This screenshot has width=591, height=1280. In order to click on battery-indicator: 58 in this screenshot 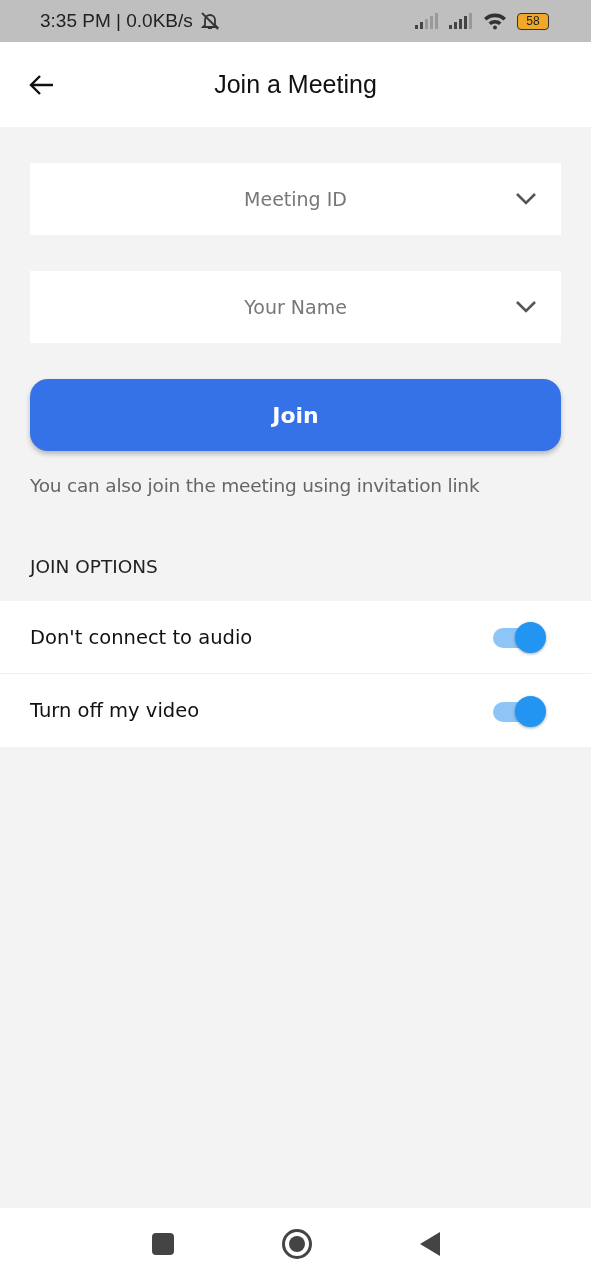, I will do `click(533, 21)`.